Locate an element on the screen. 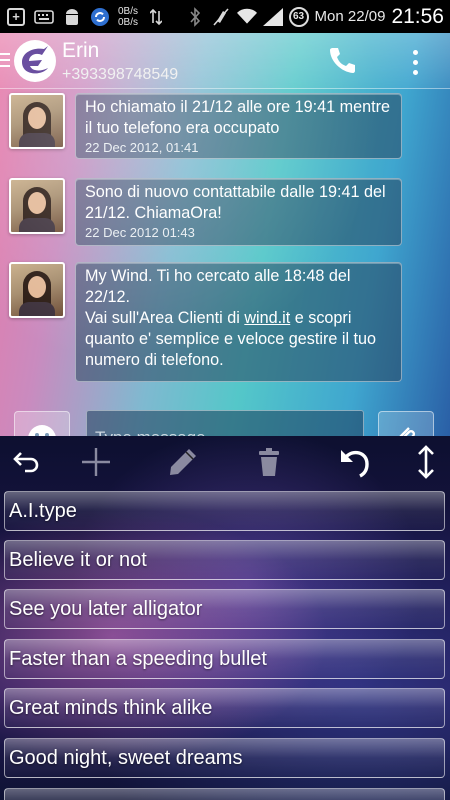 The width and height of the screenshot is (450, 800). back-icon is located at coordinates (26, 462).